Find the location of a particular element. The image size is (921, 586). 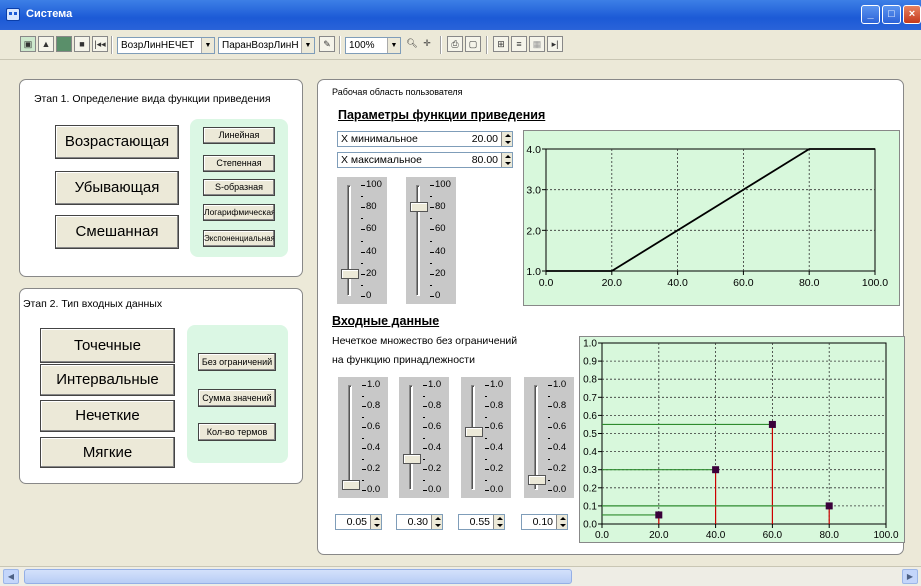

membership-value-spin-3: 0.55 is located at coordinates (481, 522).